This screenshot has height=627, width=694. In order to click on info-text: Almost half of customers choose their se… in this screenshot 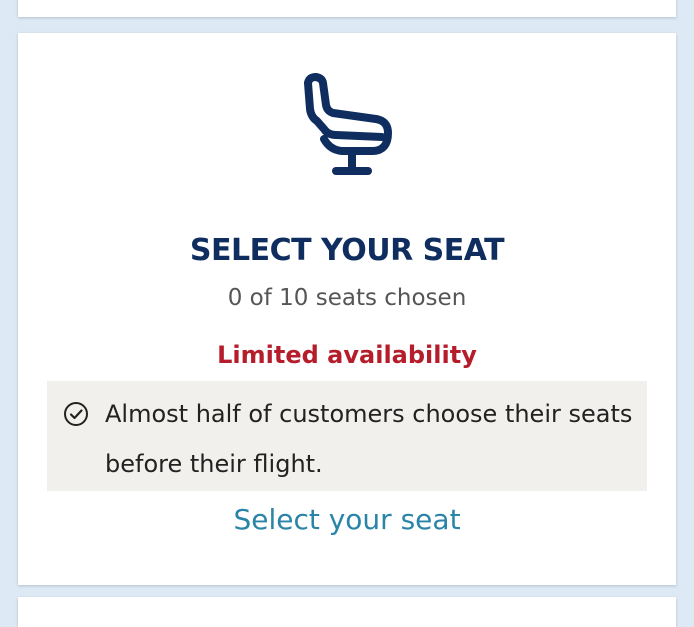, I will do `click(369, 439)`.